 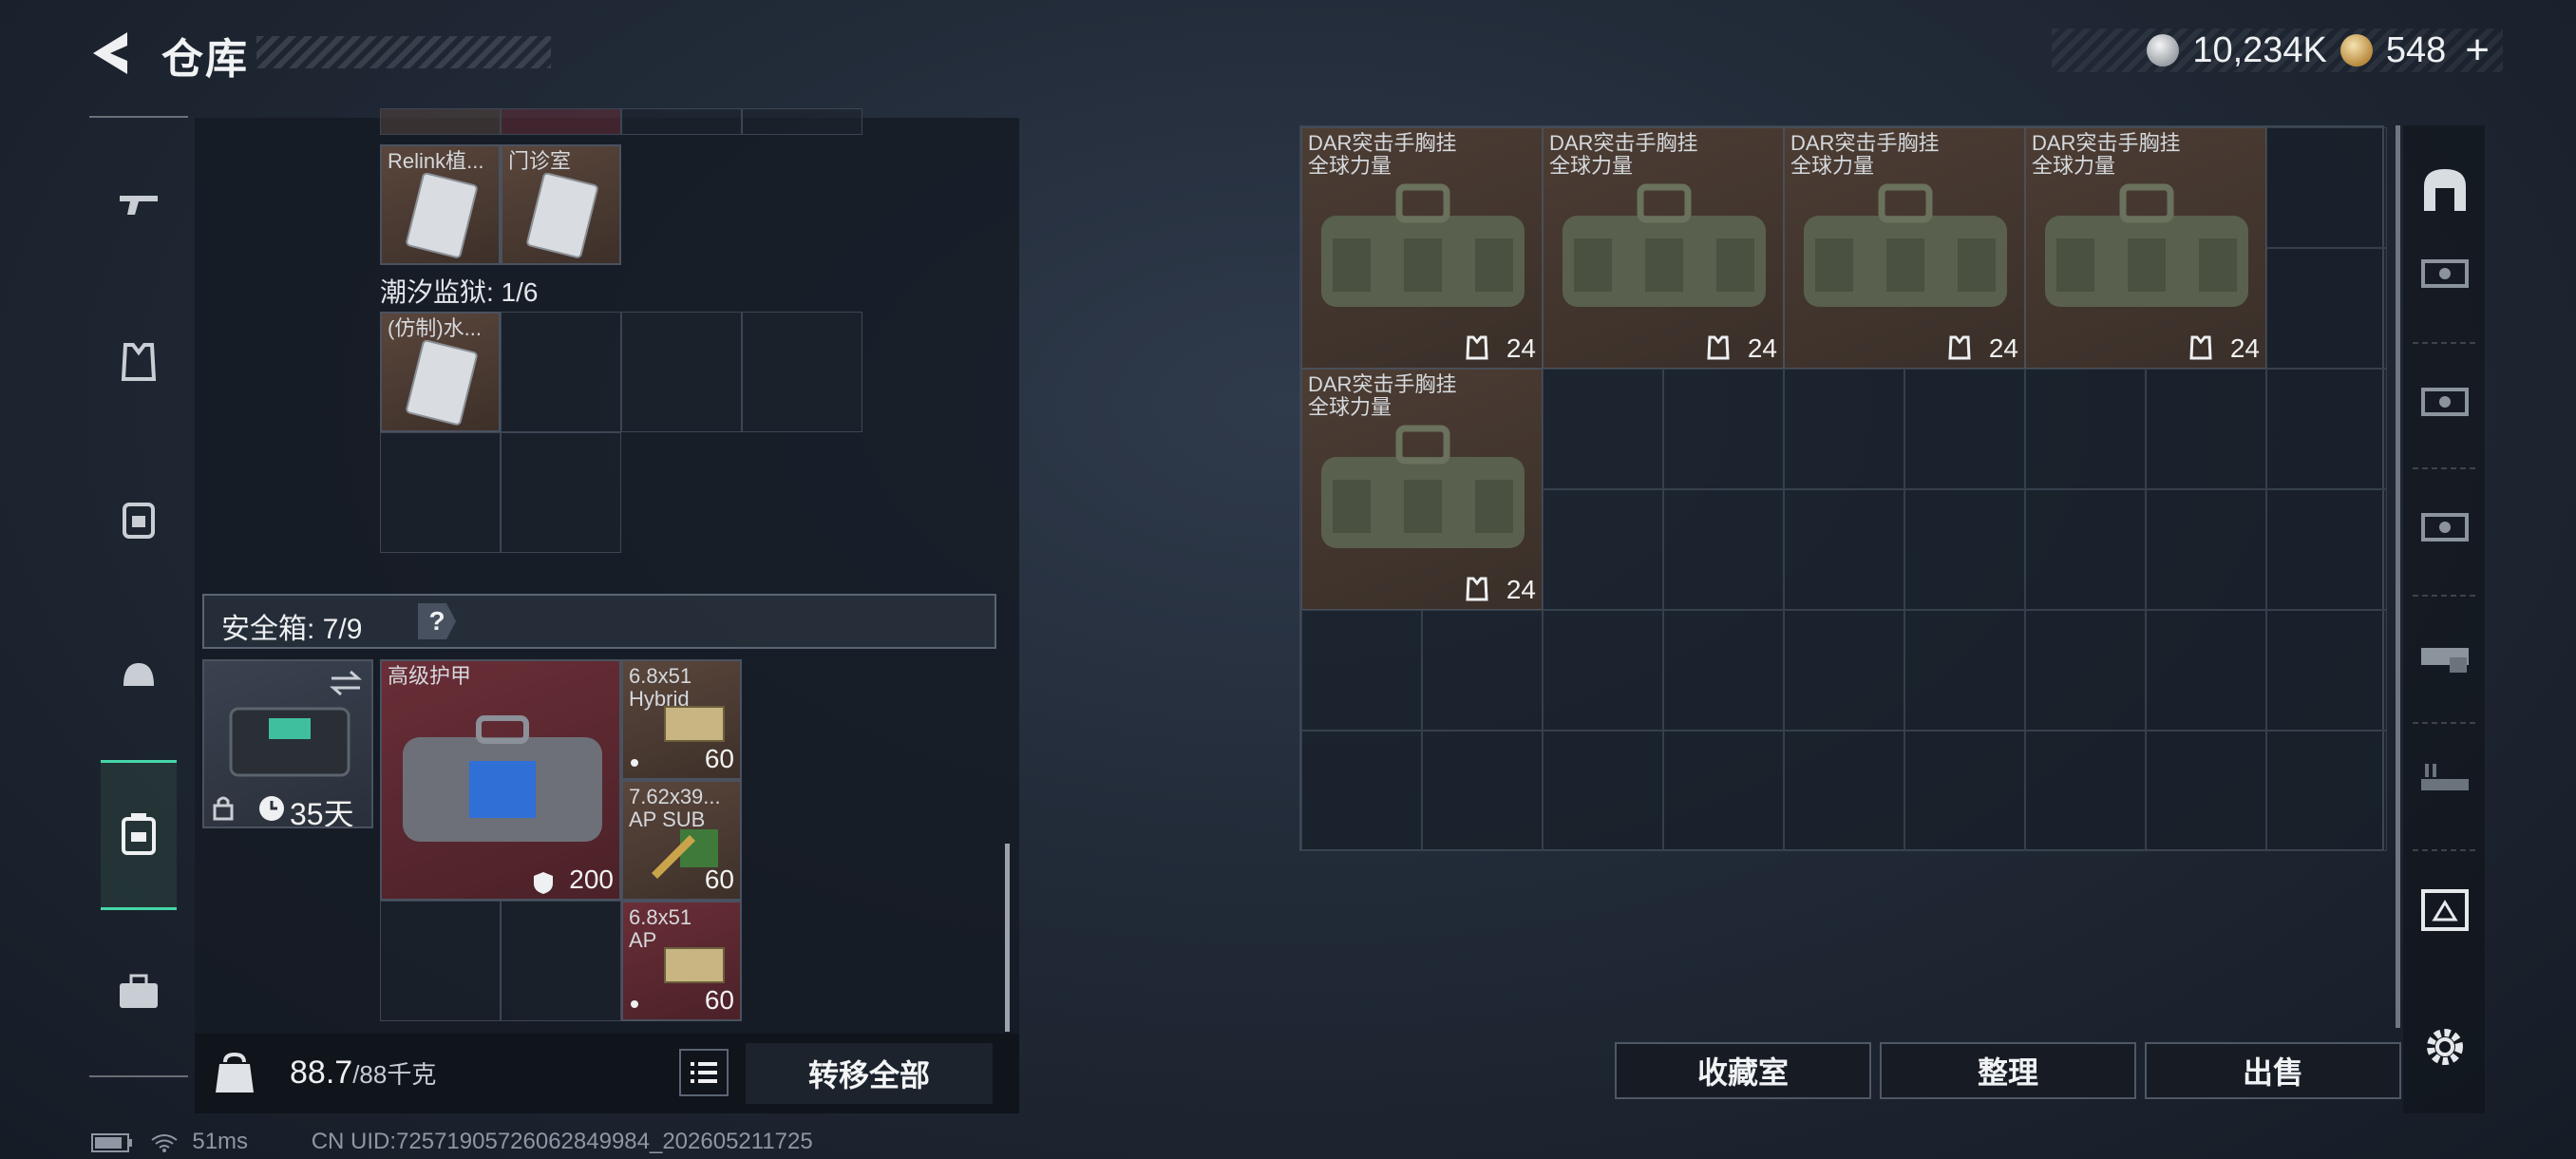 What do you see at coordinates (138, 834) in the screenshot?
I see `safebox-icon` at bounding box center [138, 834].